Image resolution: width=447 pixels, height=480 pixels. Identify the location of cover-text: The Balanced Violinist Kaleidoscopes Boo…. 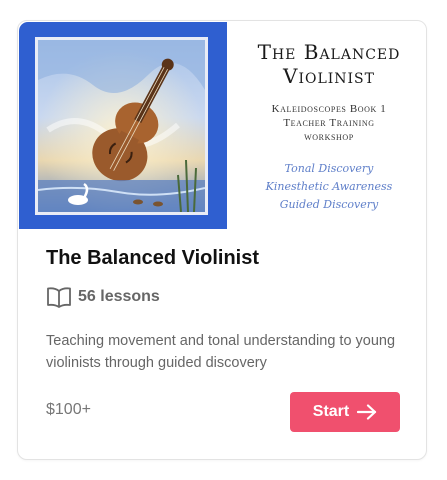
(329, 127).